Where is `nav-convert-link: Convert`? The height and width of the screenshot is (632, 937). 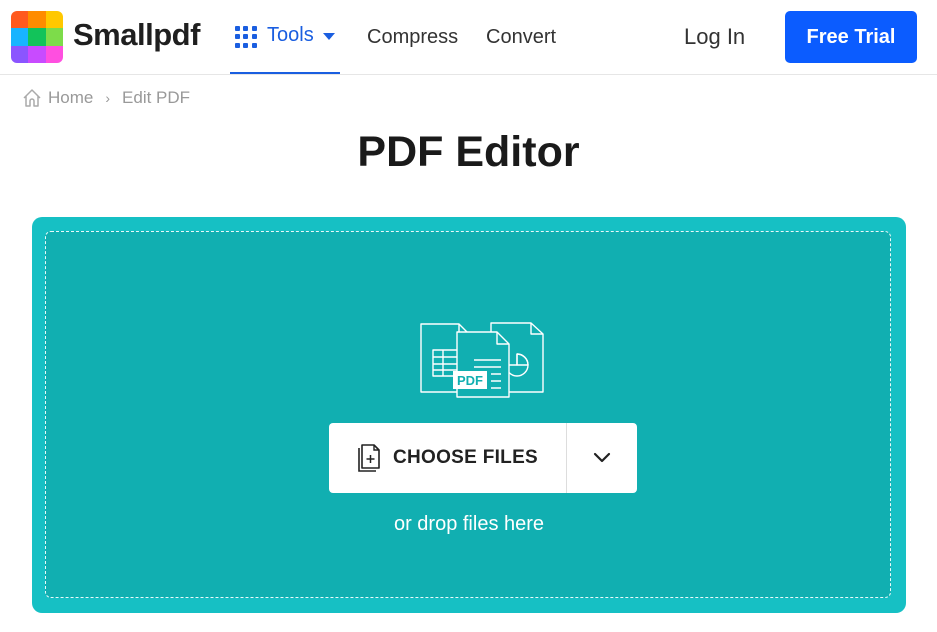 nav-convert-link: Convert is located at coordinates (521, 37).